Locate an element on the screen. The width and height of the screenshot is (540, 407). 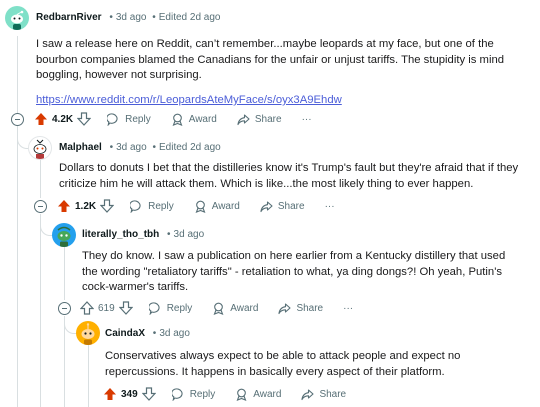
username: Malphael is located at coordinates (80, 147).